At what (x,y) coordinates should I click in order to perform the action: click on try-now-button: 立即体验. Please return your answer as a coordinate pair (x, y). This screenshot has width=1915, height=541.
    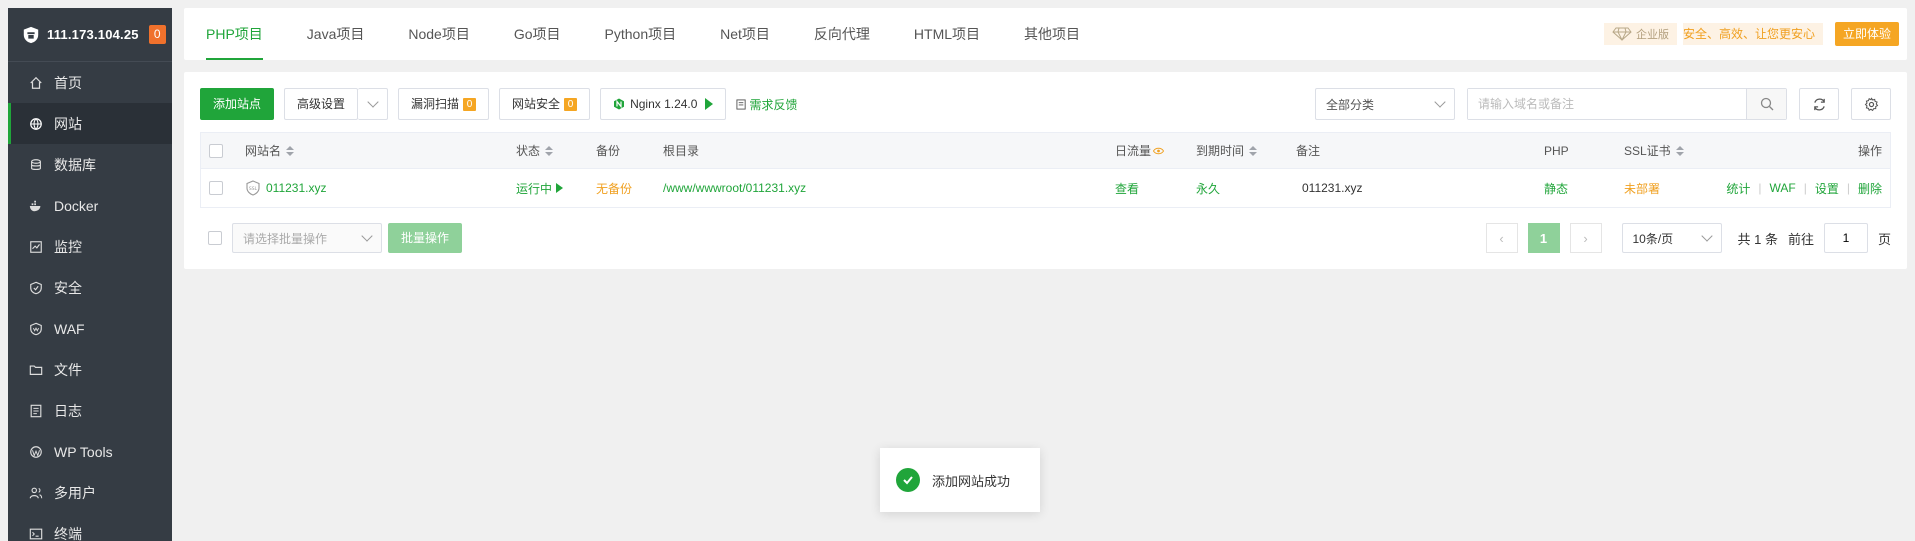
    Looking at the image, I should click on (1866, 34).